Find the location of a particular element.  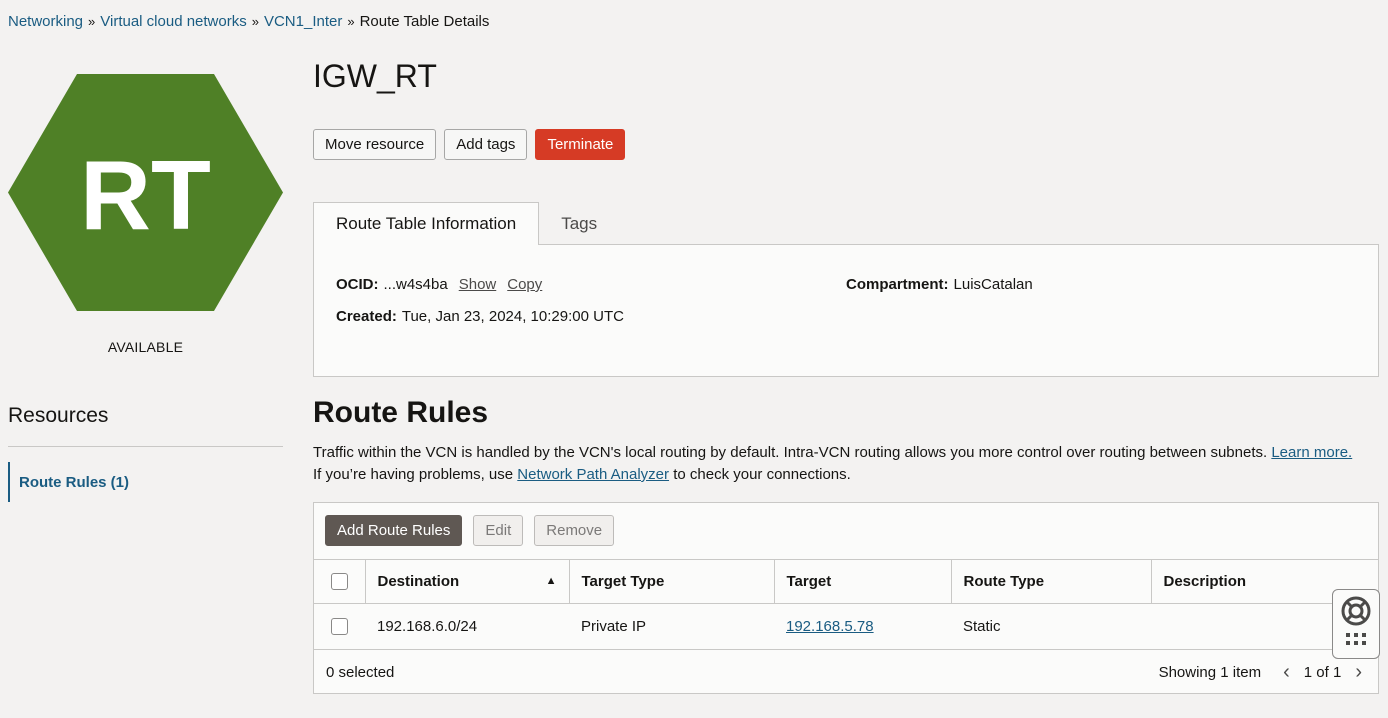

hexagon-label: RT is located at coordinates (145, 195).